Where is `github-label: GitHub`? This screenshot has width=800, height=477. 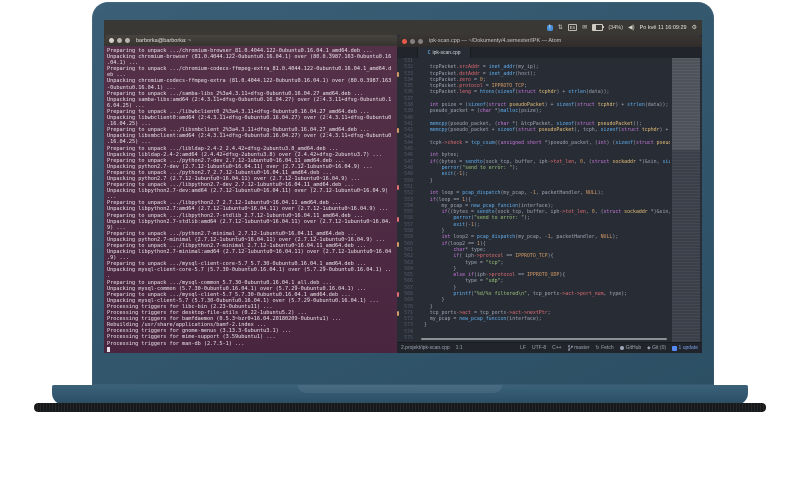
github-label: GitHub is located at coordinates (633, 348).